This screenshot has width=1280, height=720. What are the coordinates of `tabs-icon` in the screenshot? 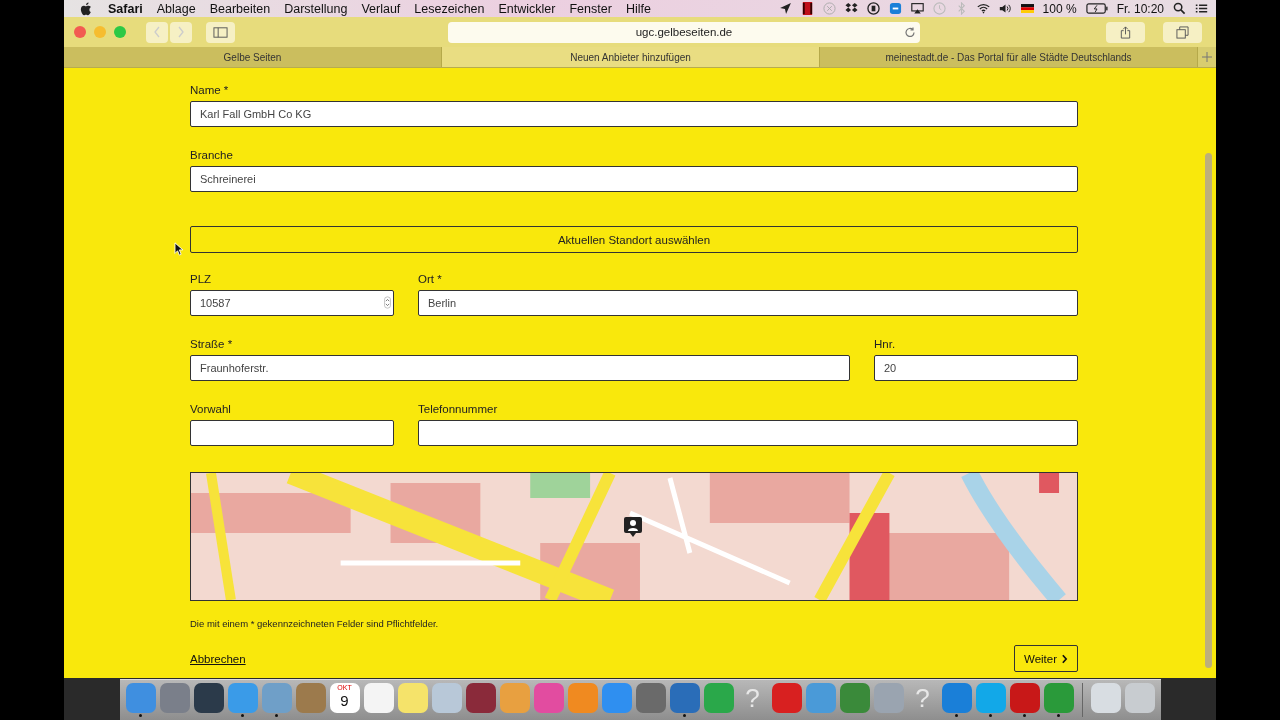 It's located at (1182, 32).